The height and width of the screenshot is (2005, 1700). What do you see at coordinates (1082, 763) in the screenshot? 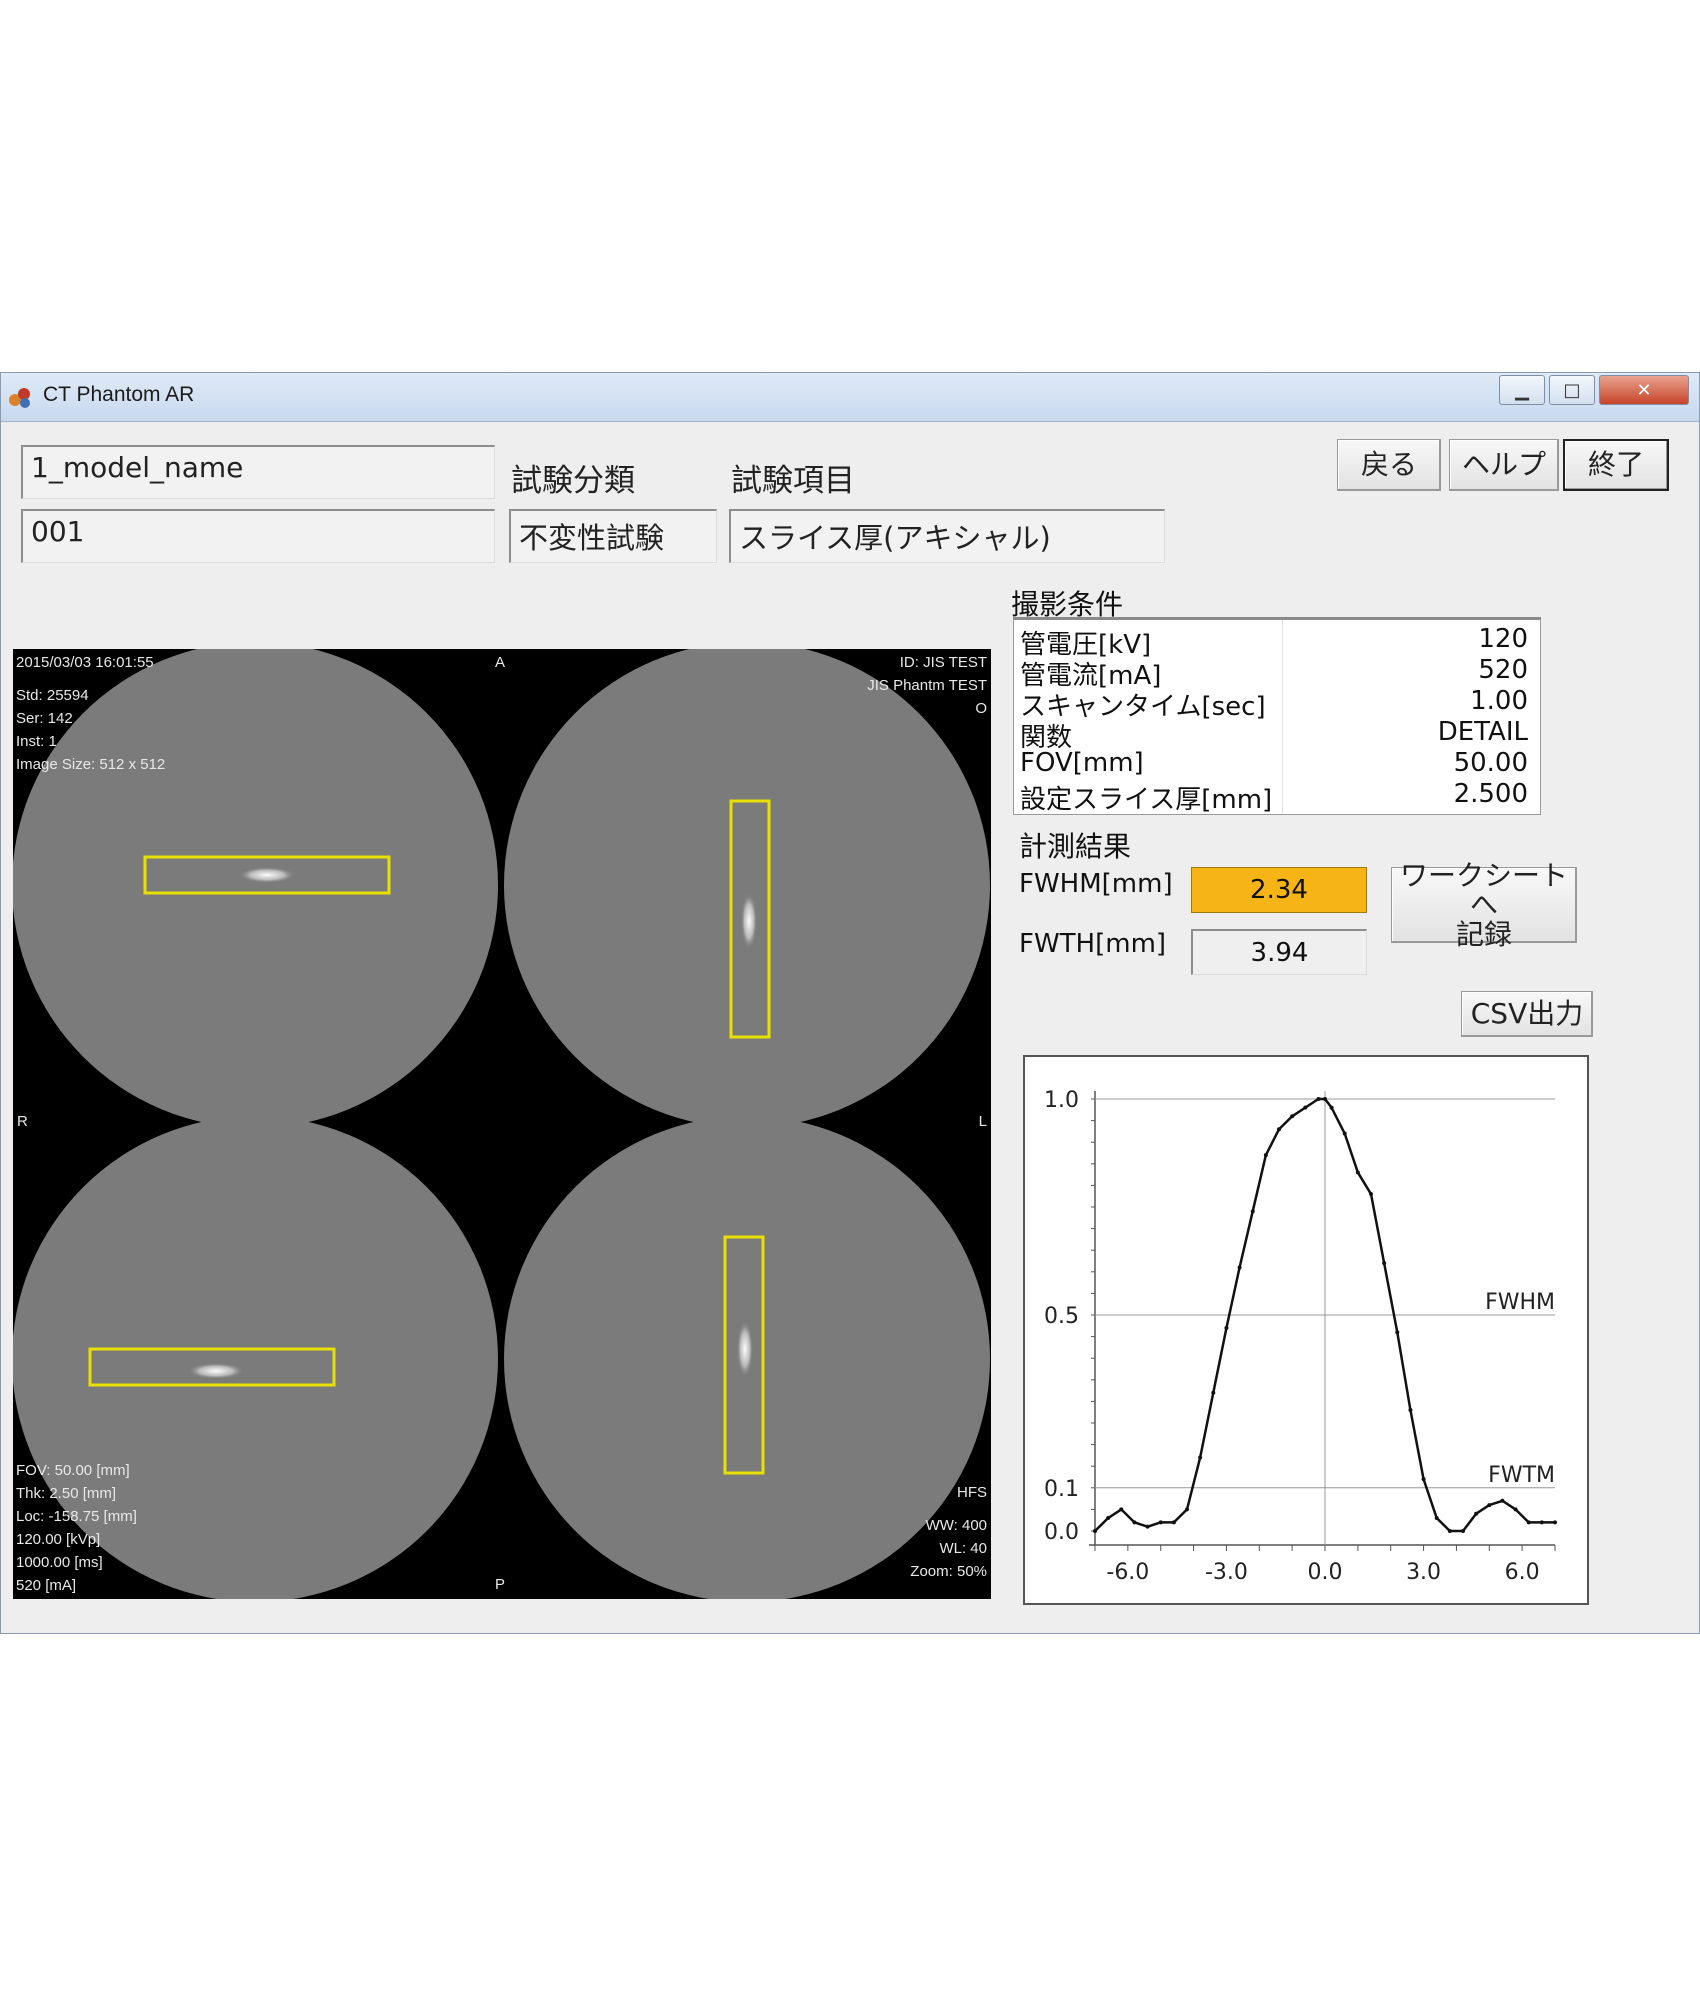
I see `condition-key: FOV[mm]` at bounding box center [1082, 763].